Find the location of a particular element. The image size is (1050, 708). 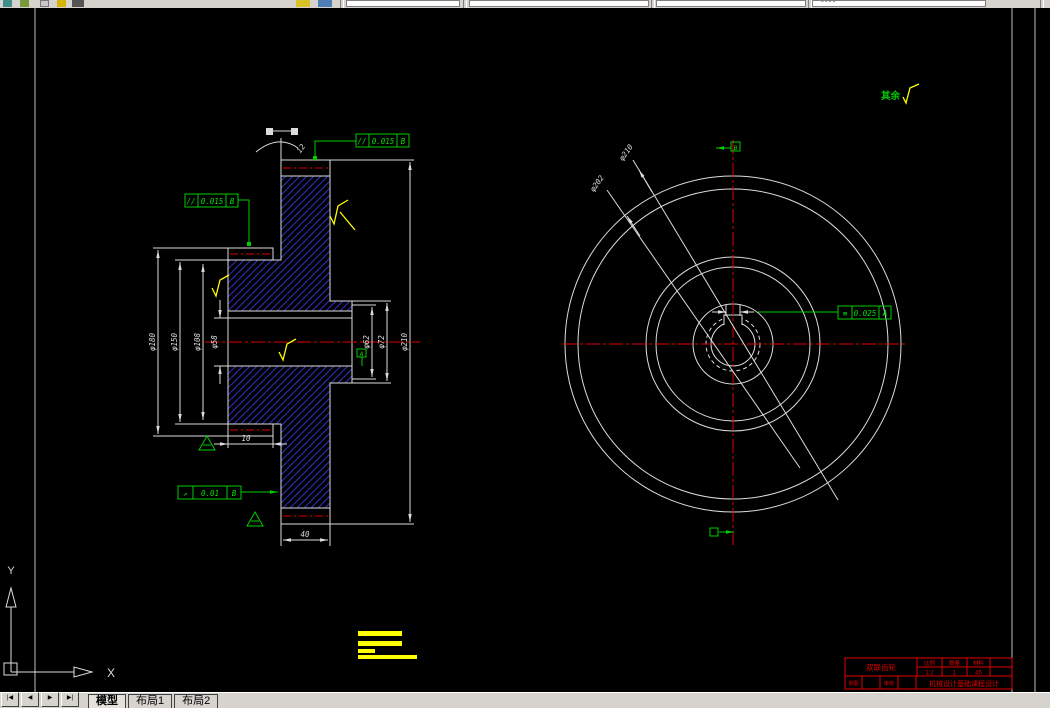

combo-text-remnant: ▪▪▪▪ is located at coordinates (829, 2).